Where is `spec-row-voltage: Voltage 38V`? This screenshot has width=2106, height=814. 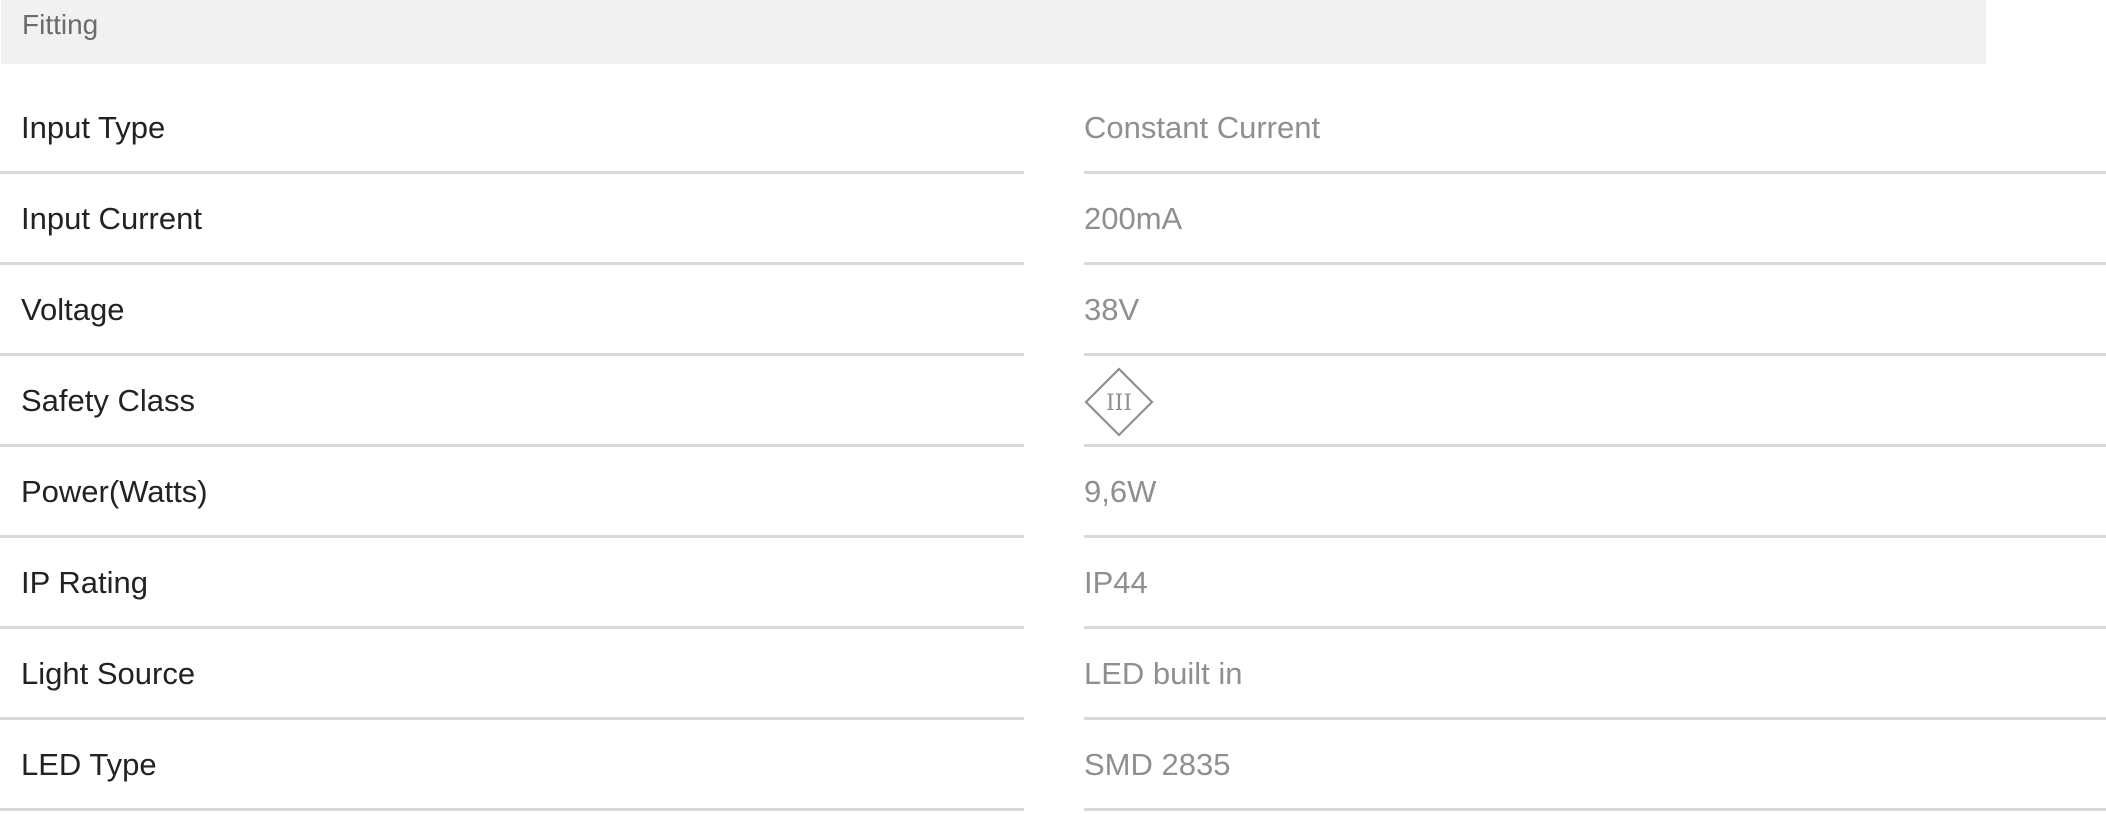
spec-row-voltage: Voltage 38V is located at coordinates (1053, 310).